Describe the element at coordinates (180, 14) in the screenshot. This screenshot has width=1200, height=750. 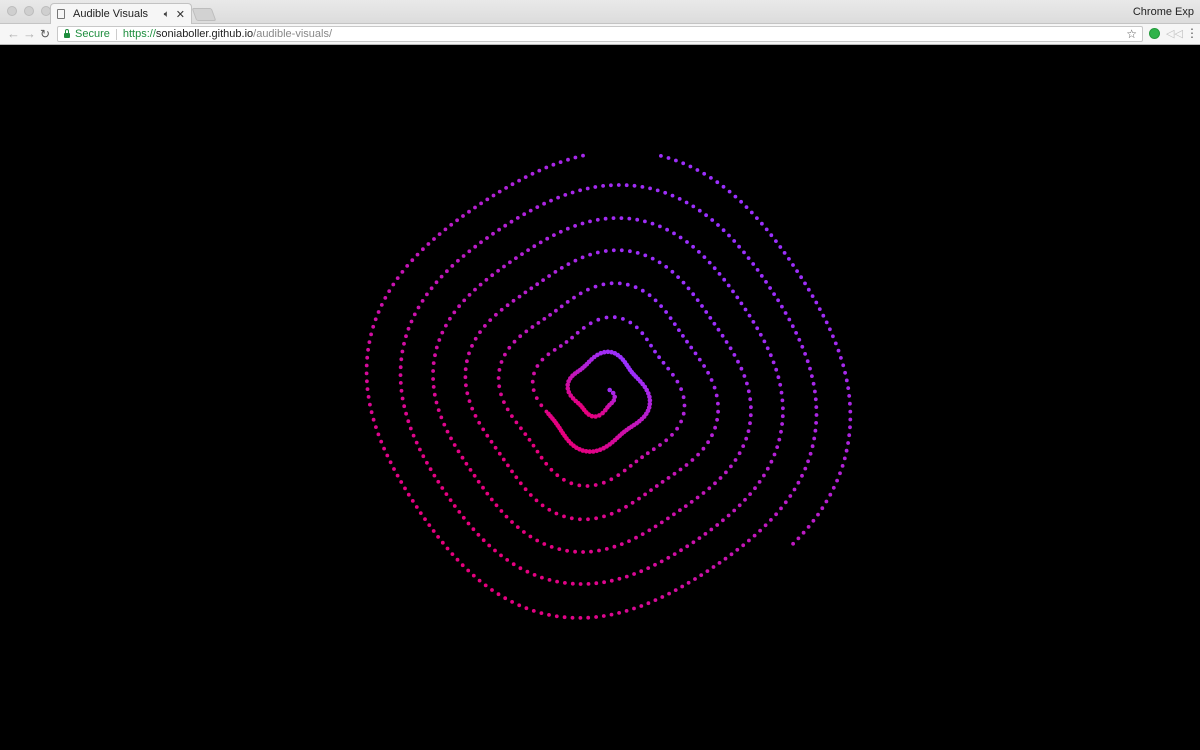
I see `close-tab-icon: ✕` at that location.